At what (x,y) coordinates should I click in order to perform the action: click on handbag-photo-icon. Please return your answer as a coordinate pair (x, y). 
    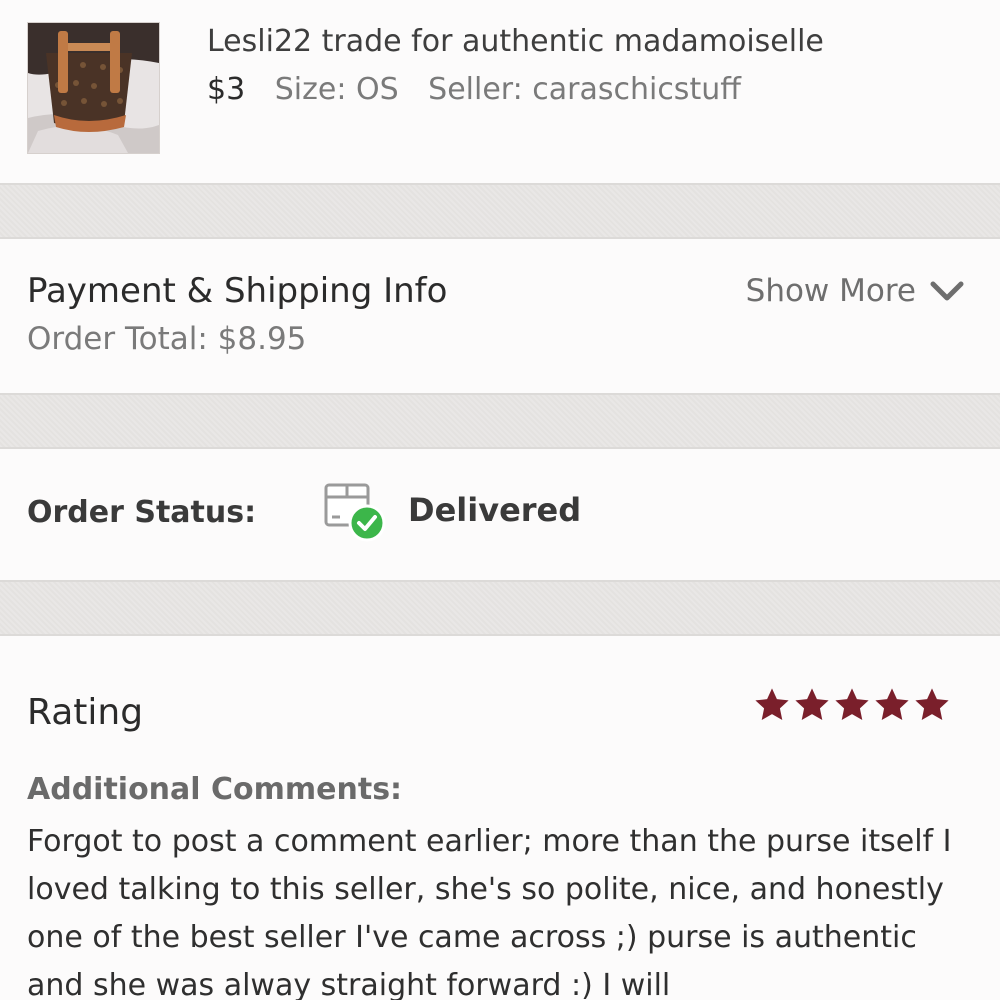
    Looking at the image, I should click on (93, 88).